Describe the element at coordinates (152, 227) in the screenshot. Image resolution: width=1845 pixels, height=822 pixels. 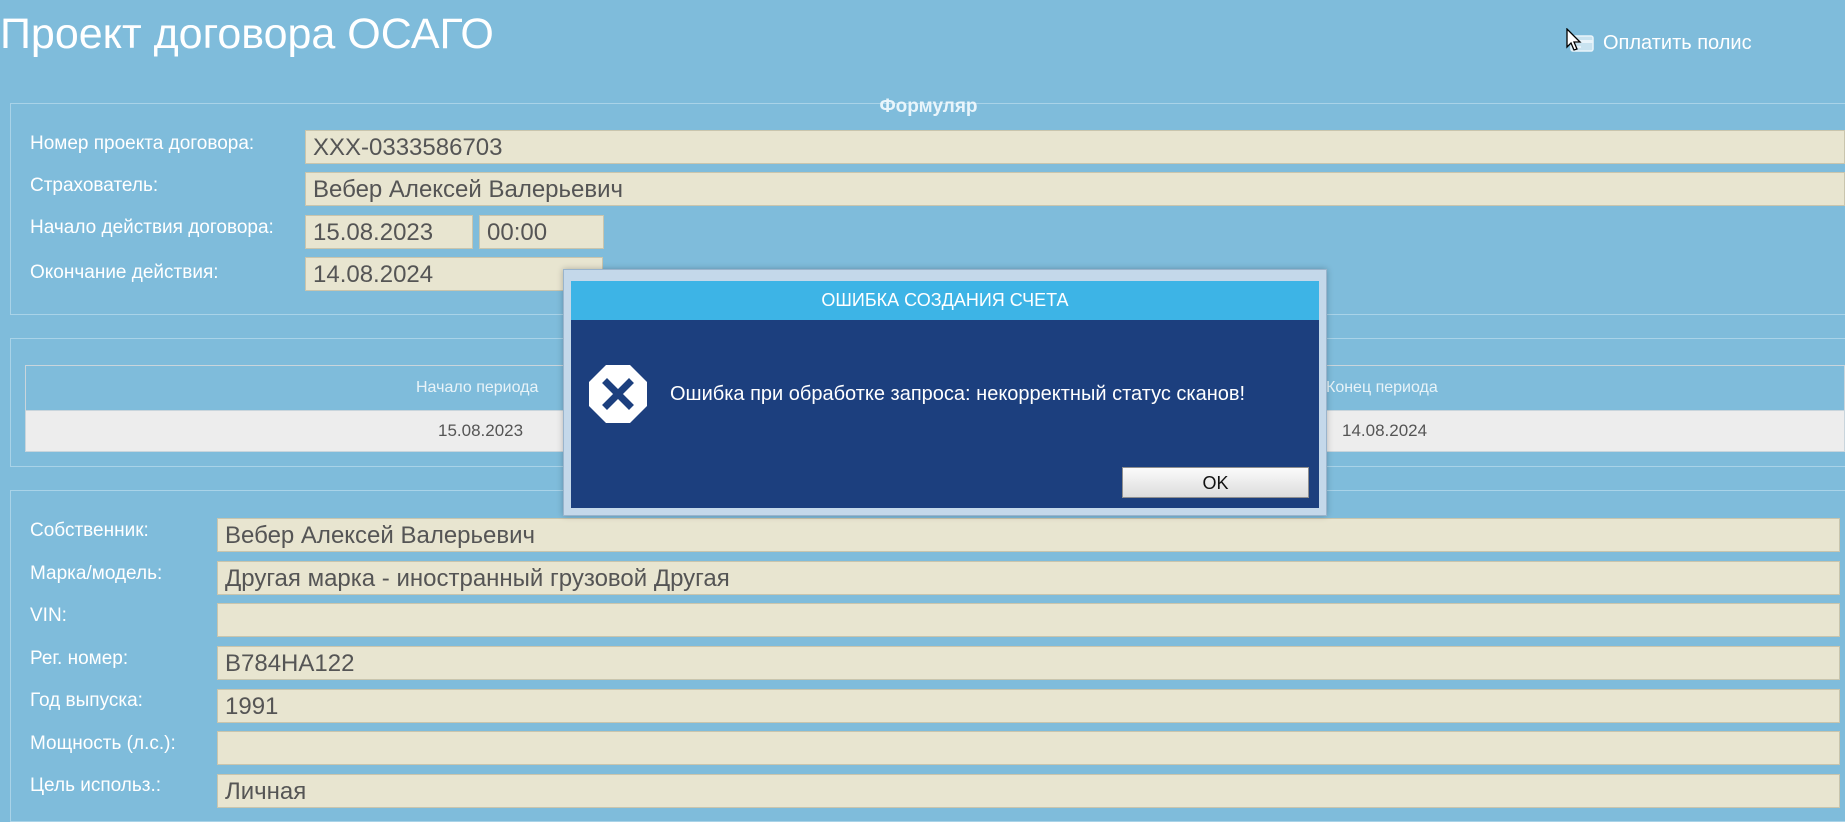
I see `contract-start-label: Начало действия договора:` at that location.